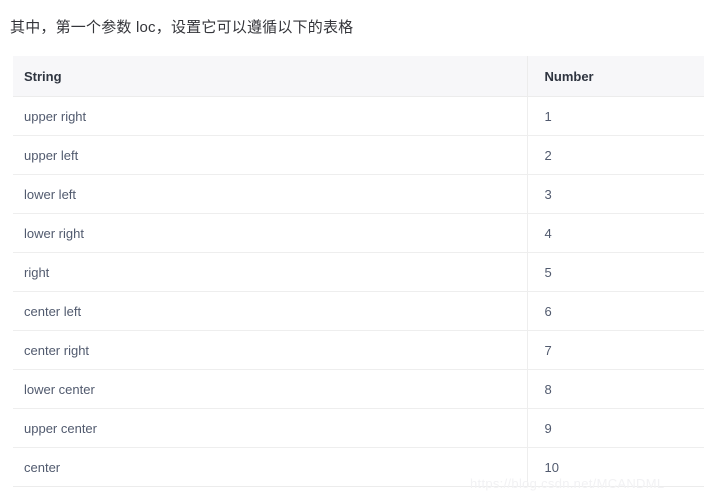 The height and width of the screenshot is (502, 710). I want to click on table-row: upper left 2, so click(358, 155).